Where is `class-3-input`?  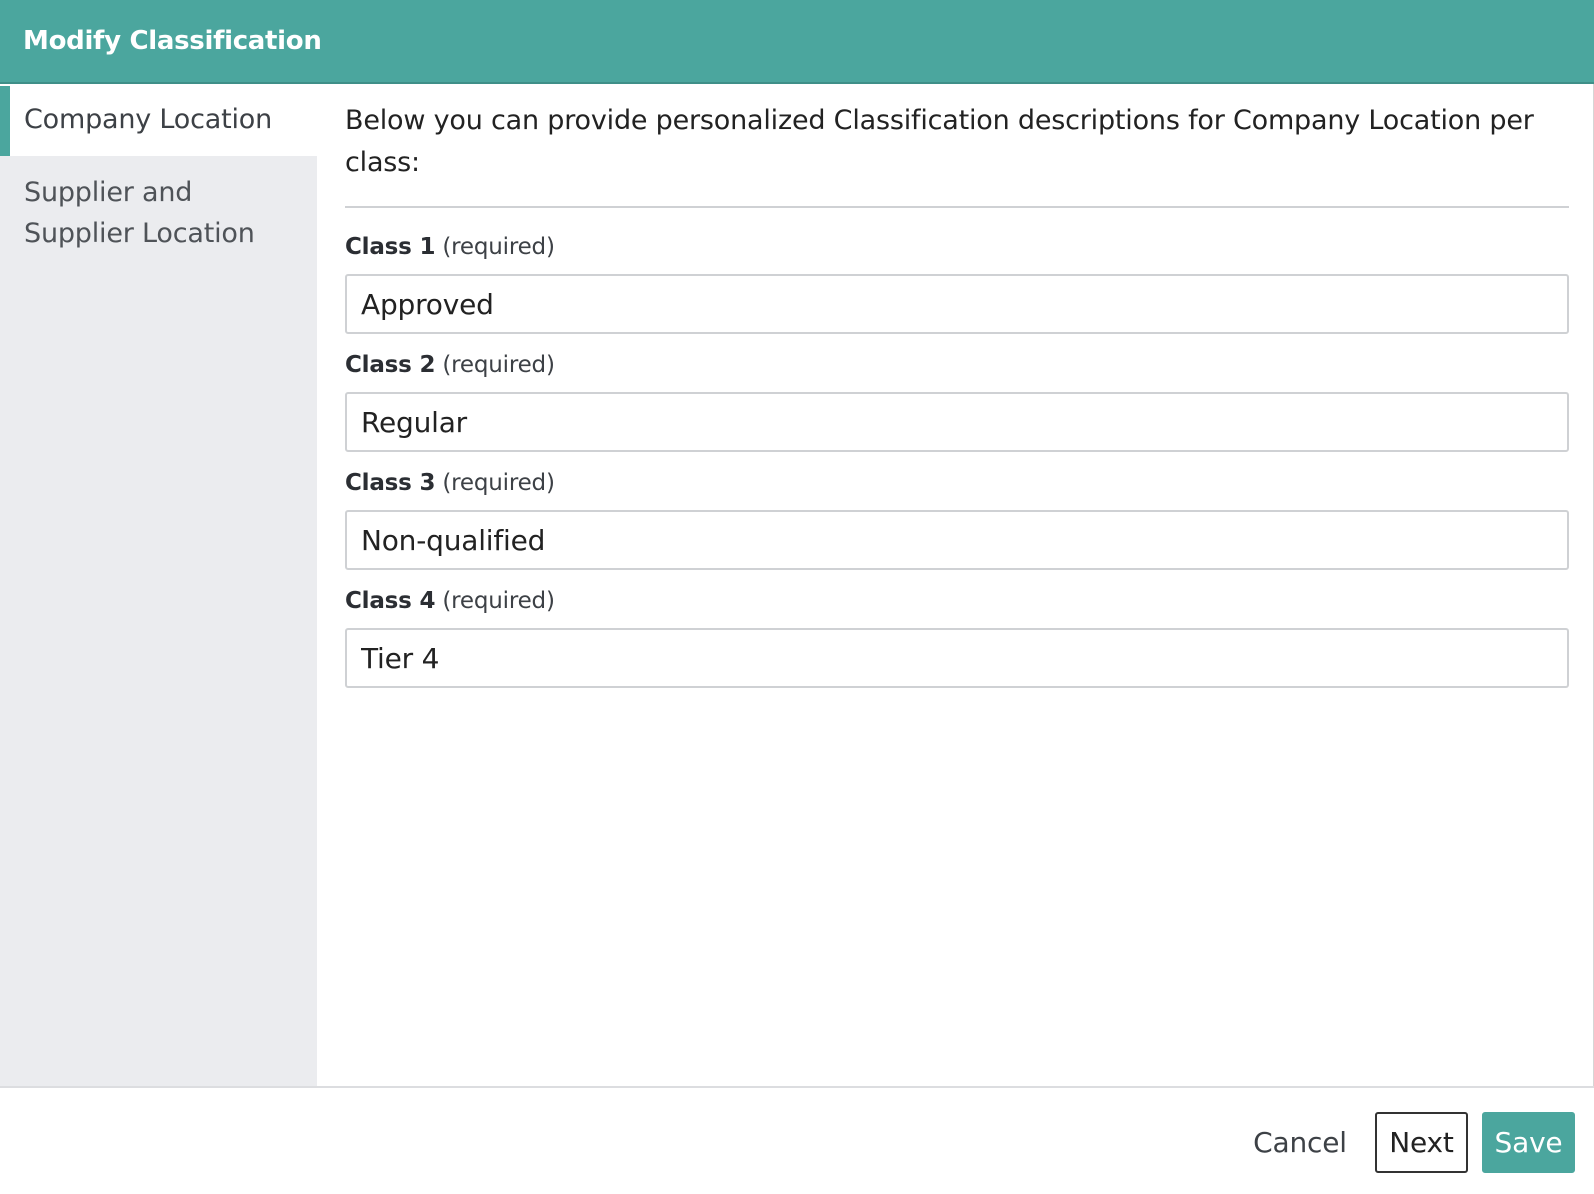
class-3-input is located at coordinates (957, 540).